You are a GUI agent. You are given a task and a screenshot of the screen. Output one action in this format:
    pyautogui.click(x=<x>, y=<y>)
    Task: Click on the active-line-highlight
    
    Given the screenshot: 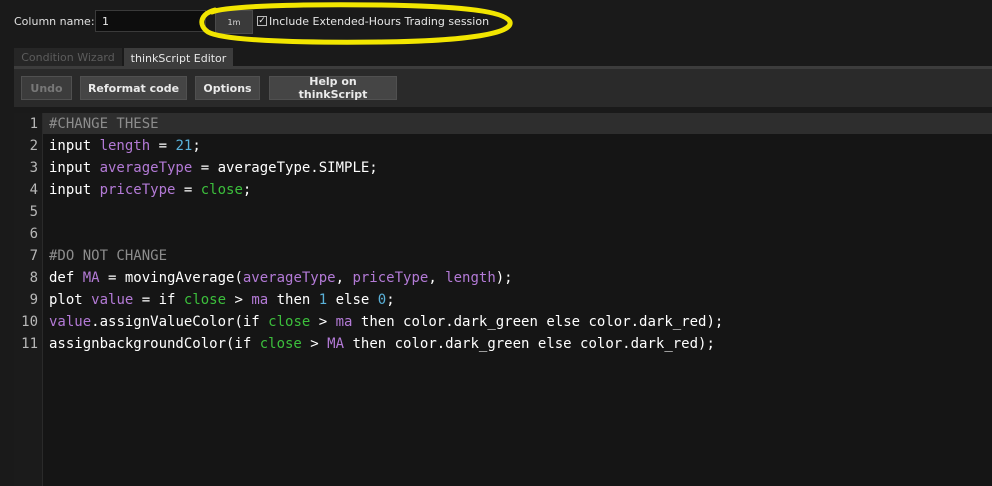 What is the action you would take?
    pyautogui.click(x=503, y=123)
    